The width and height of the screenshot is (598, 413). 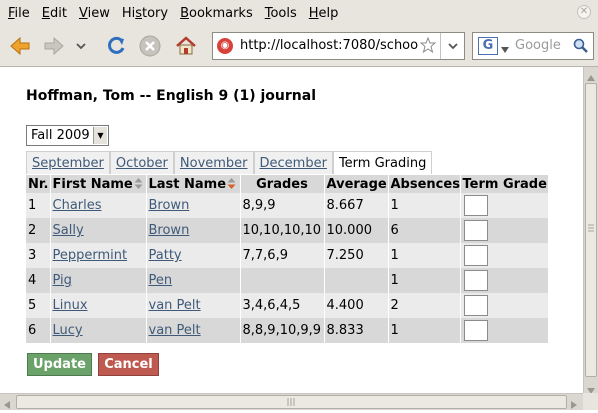 What do you see at coordinates (128, 364) in the screenshot?
I see `cancel-button: Cancel` at bounding box center [128, 364].